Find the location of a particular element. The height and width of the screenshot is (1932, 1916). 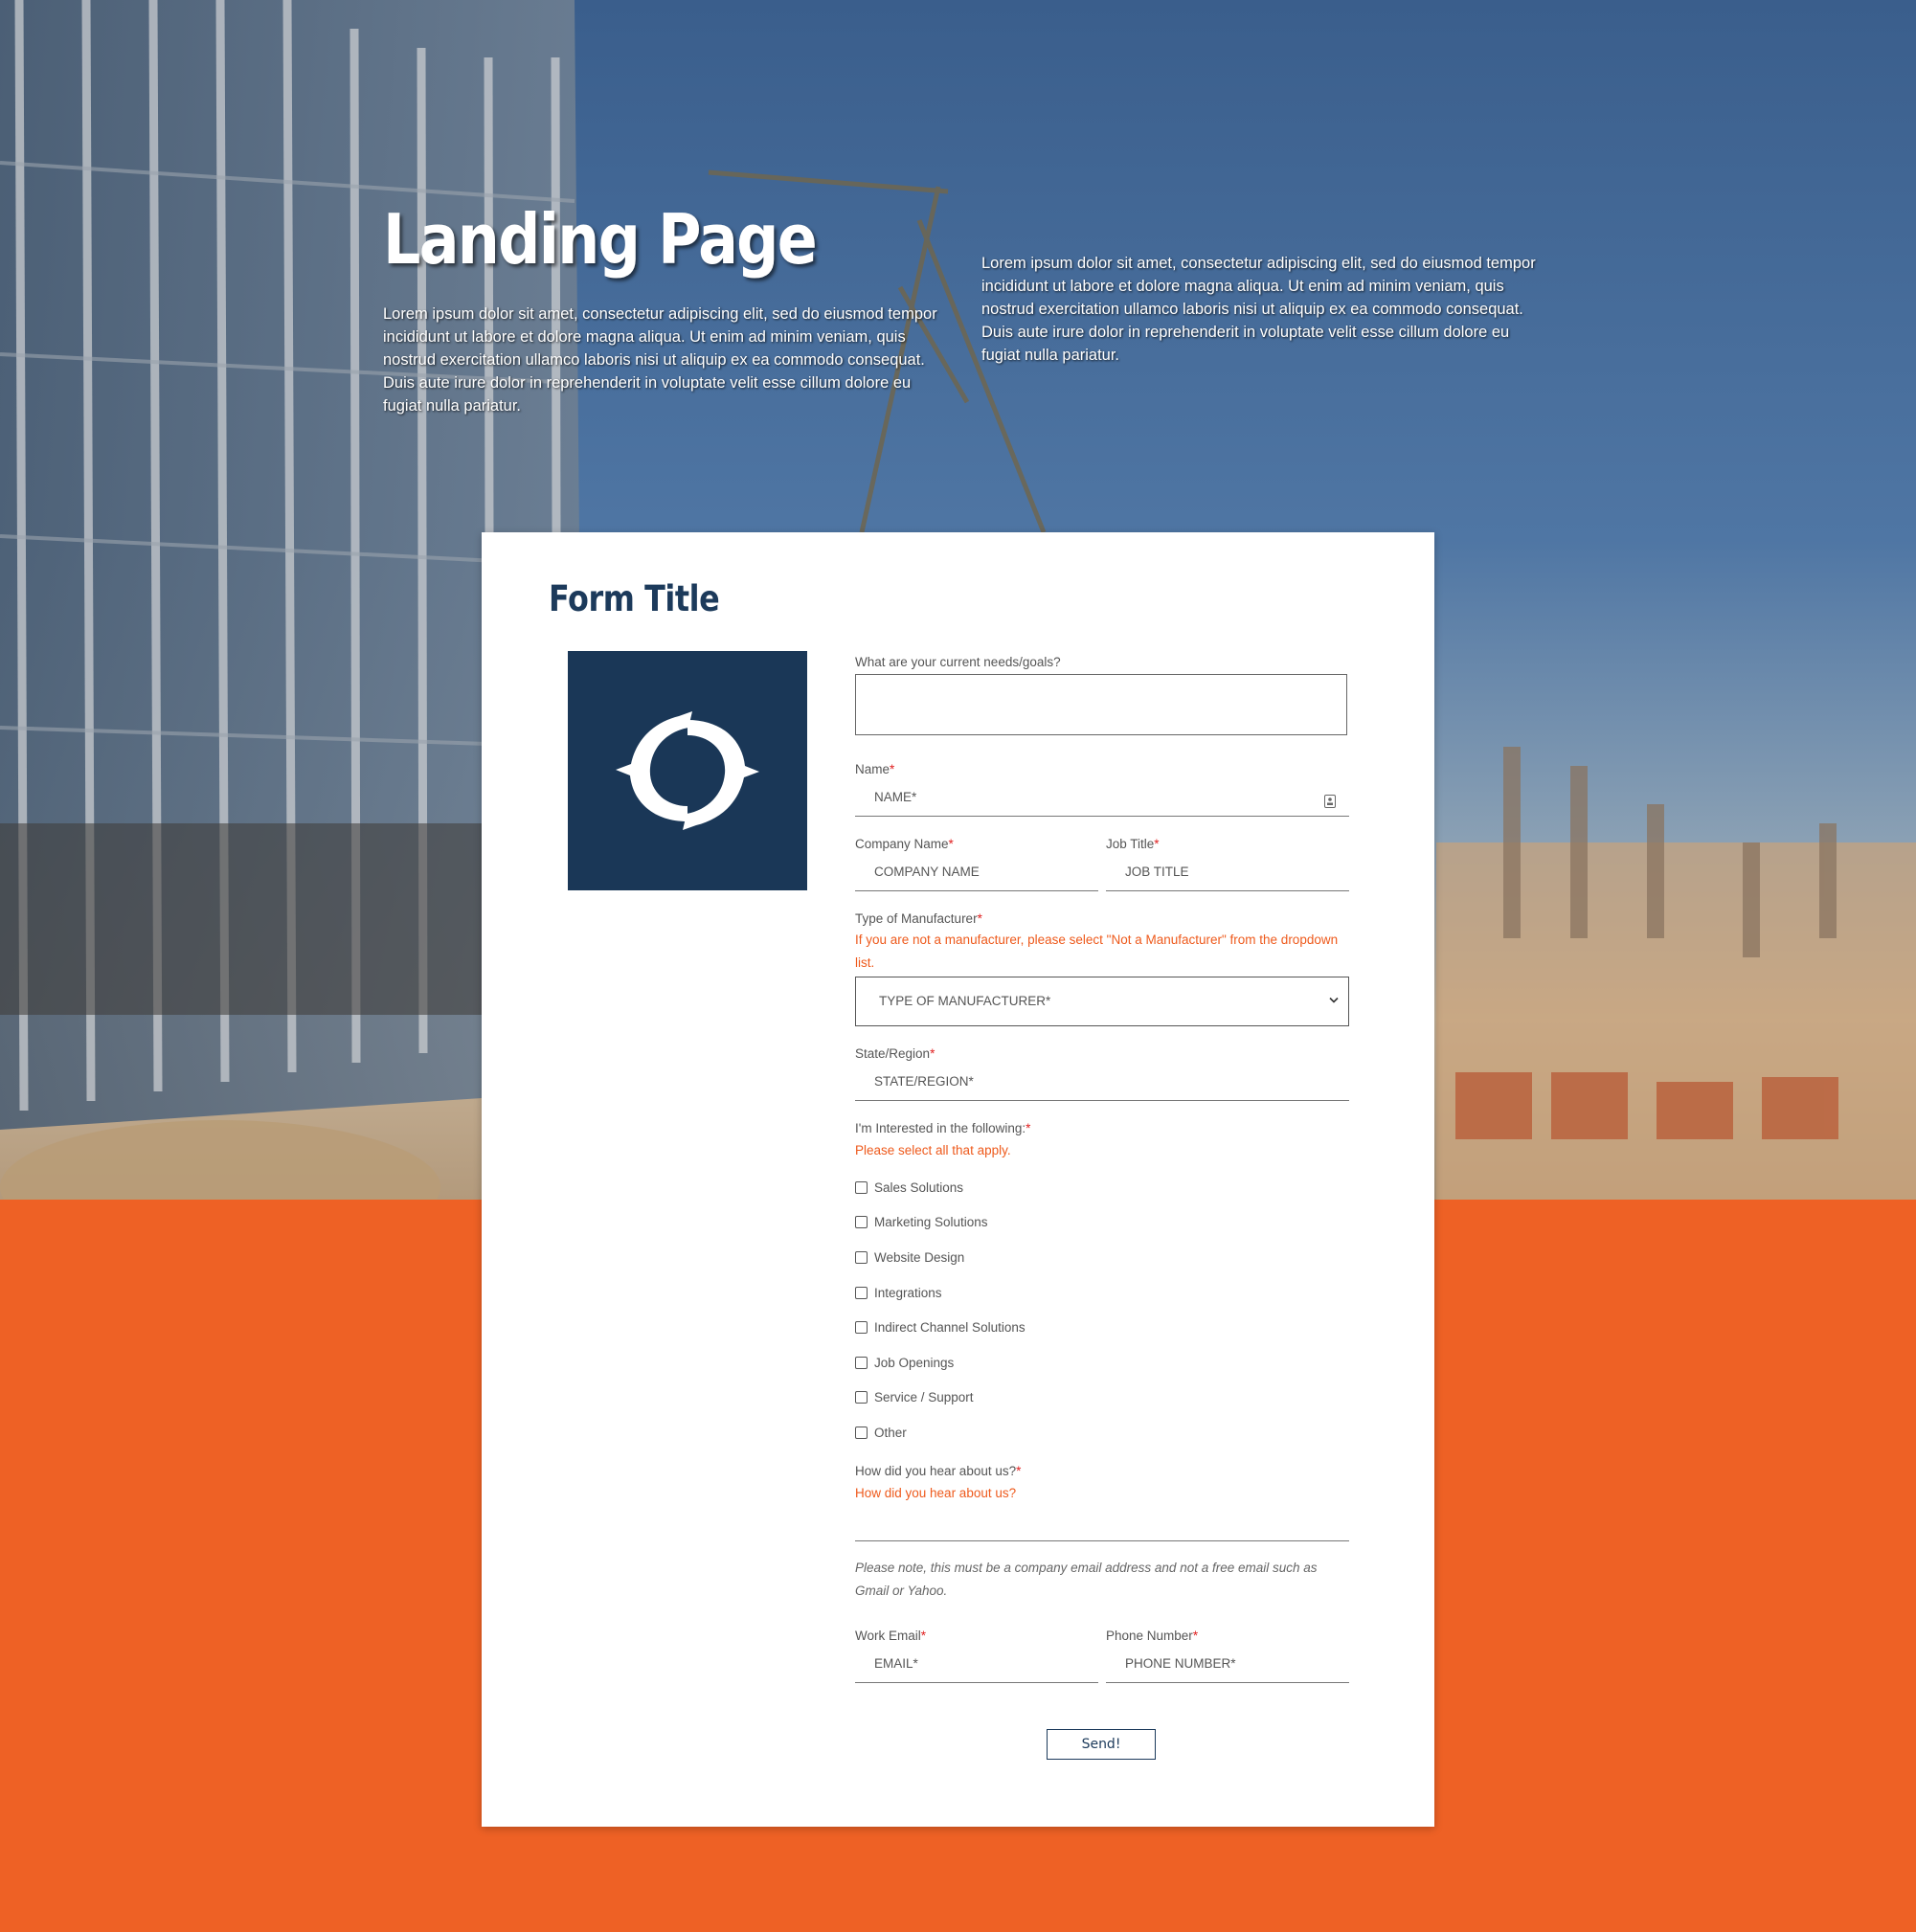

phone-label: Phone Number* is located at coordinates (1152, 1636).